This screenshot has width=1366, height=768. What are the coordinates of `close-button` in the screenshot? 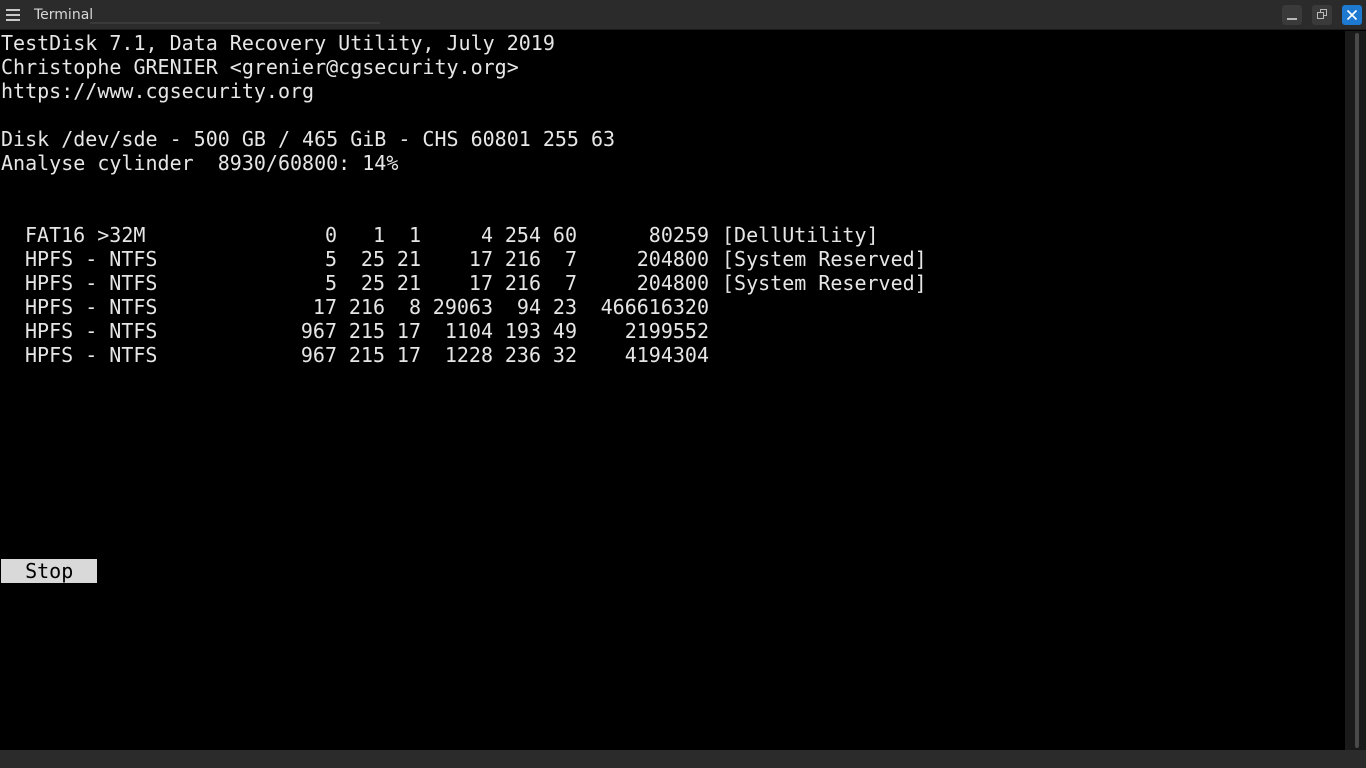 It's located at (1352, 15).